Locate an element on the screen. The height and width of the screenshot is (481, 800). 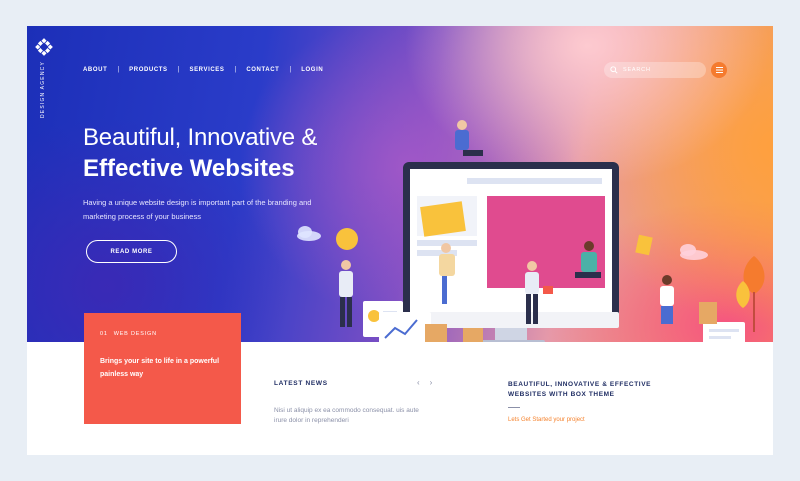
chevron-right-icon: › is located at coordinates (431, 382).